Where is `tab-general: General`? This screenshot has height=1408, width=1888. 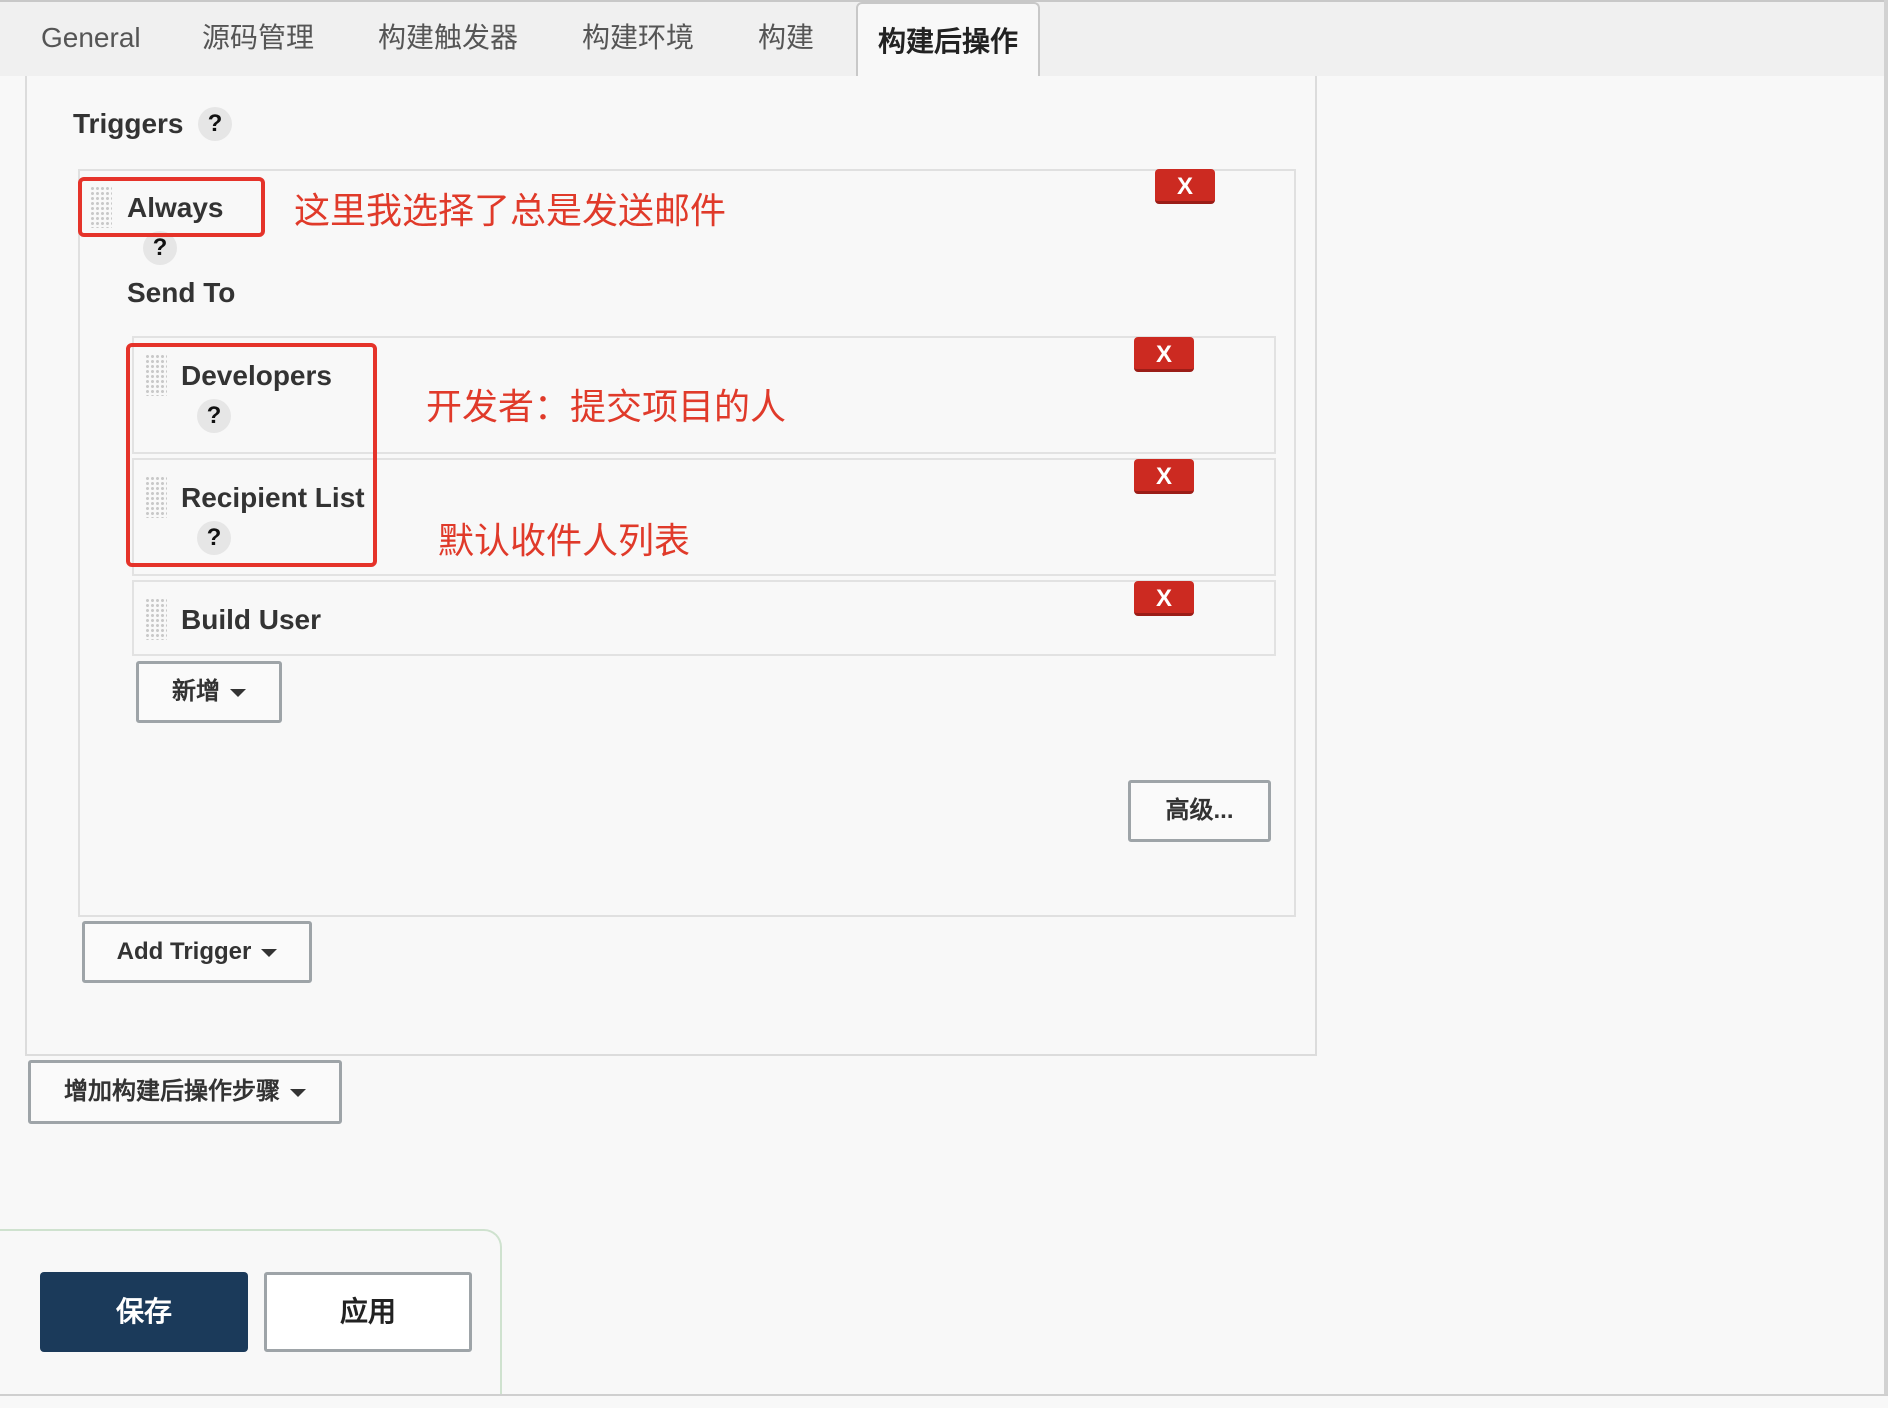
tab-general: General is located at coordinates (91, 38).